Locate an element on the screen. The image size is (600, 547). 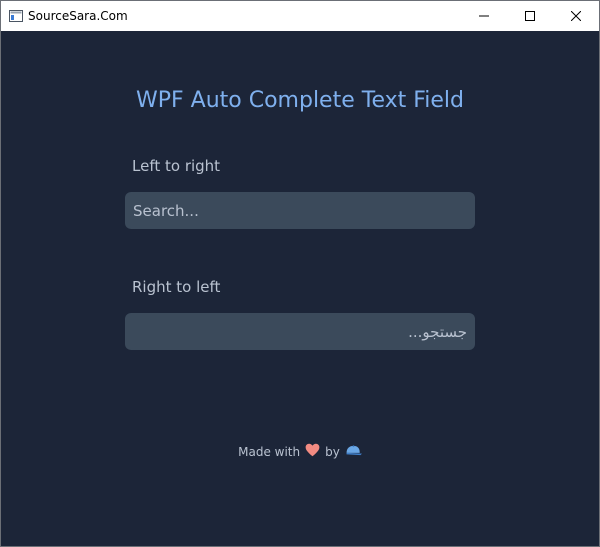
heart-icon is located at coordinates (312, 451).